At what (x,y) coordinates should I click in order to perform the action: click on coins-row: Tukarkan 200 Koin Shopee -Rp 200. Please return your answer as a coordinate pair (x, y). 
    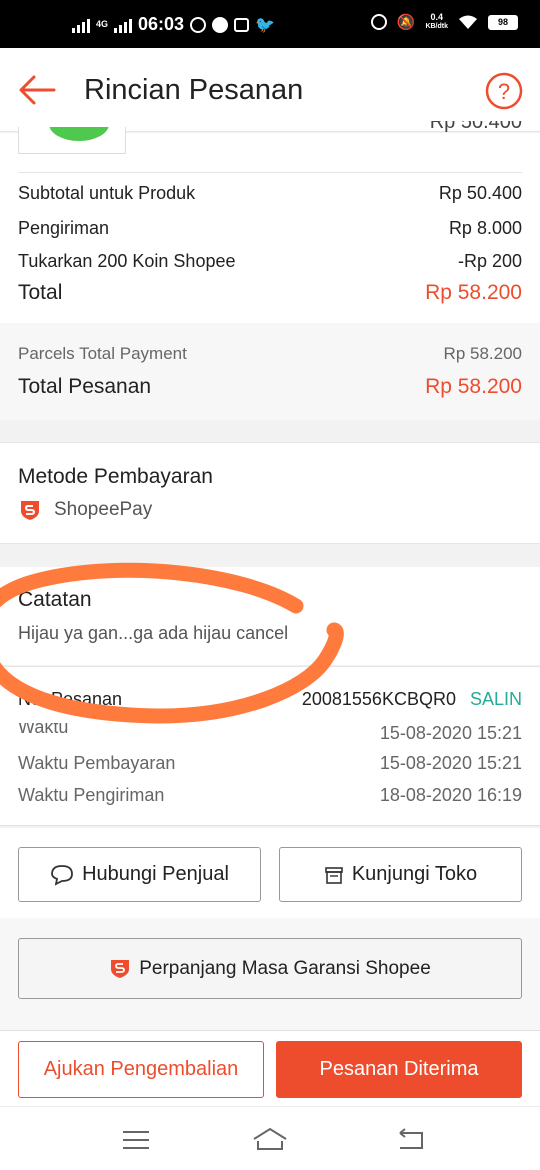
    Looking at the image, I should click on (270, 261).